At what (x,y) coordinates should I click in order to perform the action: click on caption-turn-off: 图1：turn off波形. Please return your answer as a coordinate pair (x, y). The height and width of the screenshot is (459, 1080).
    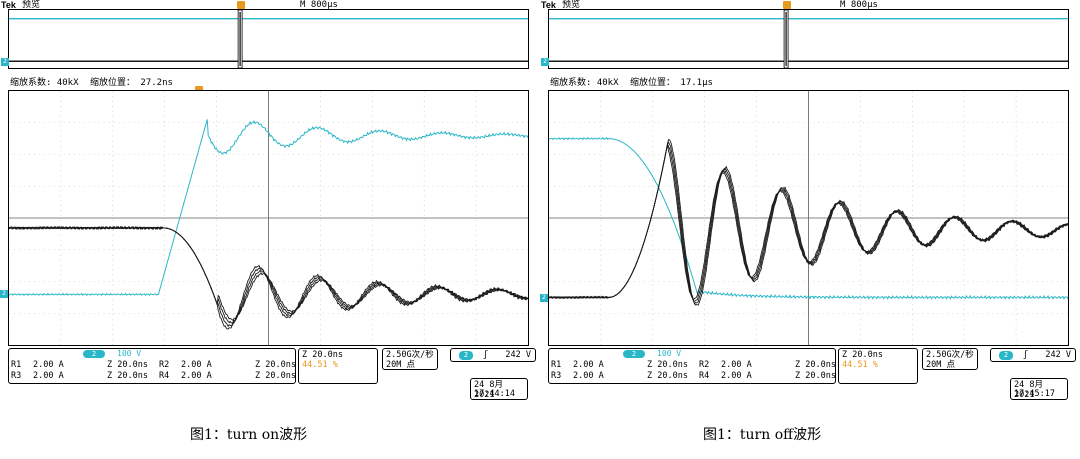
    Looking at the image, I should click on (762, 435).